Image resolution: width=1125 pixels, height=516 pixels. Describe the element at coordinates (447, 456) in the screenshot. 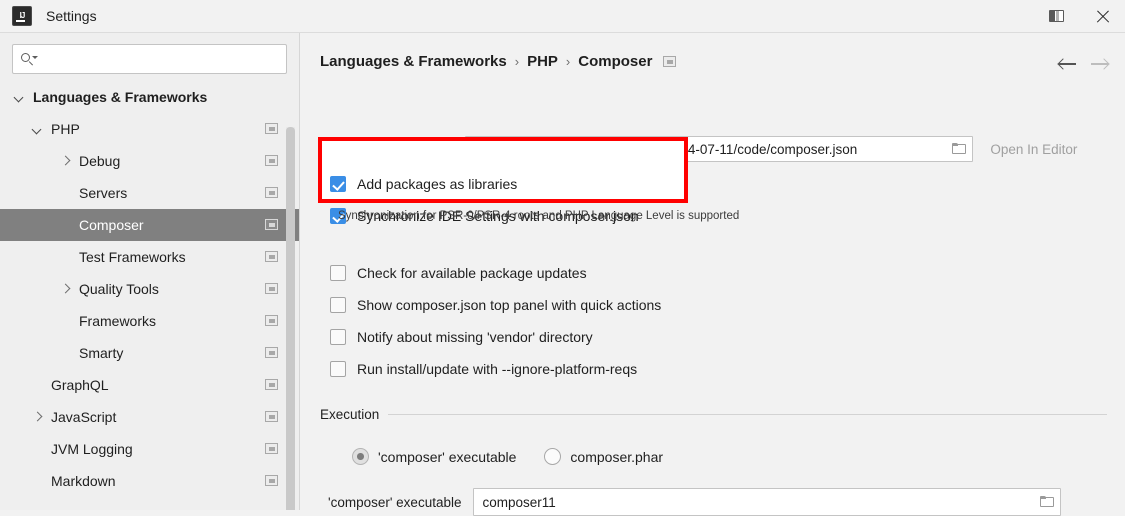

I see `radio-label: 'composer' executable` at that location.